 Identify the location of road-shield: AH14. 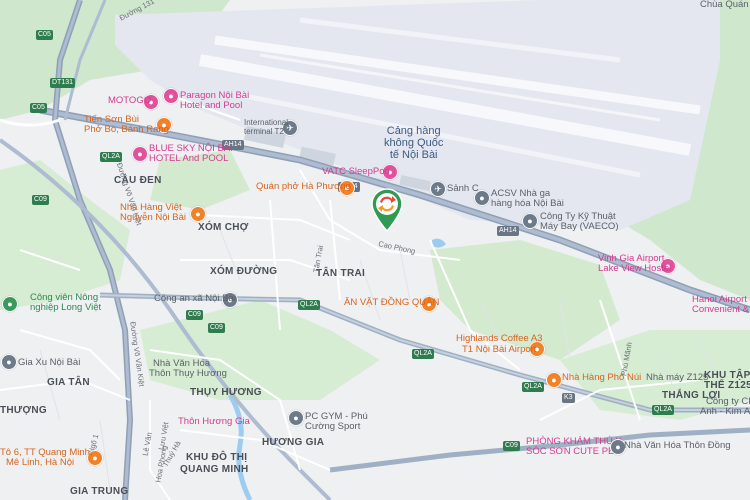
(508, 231).